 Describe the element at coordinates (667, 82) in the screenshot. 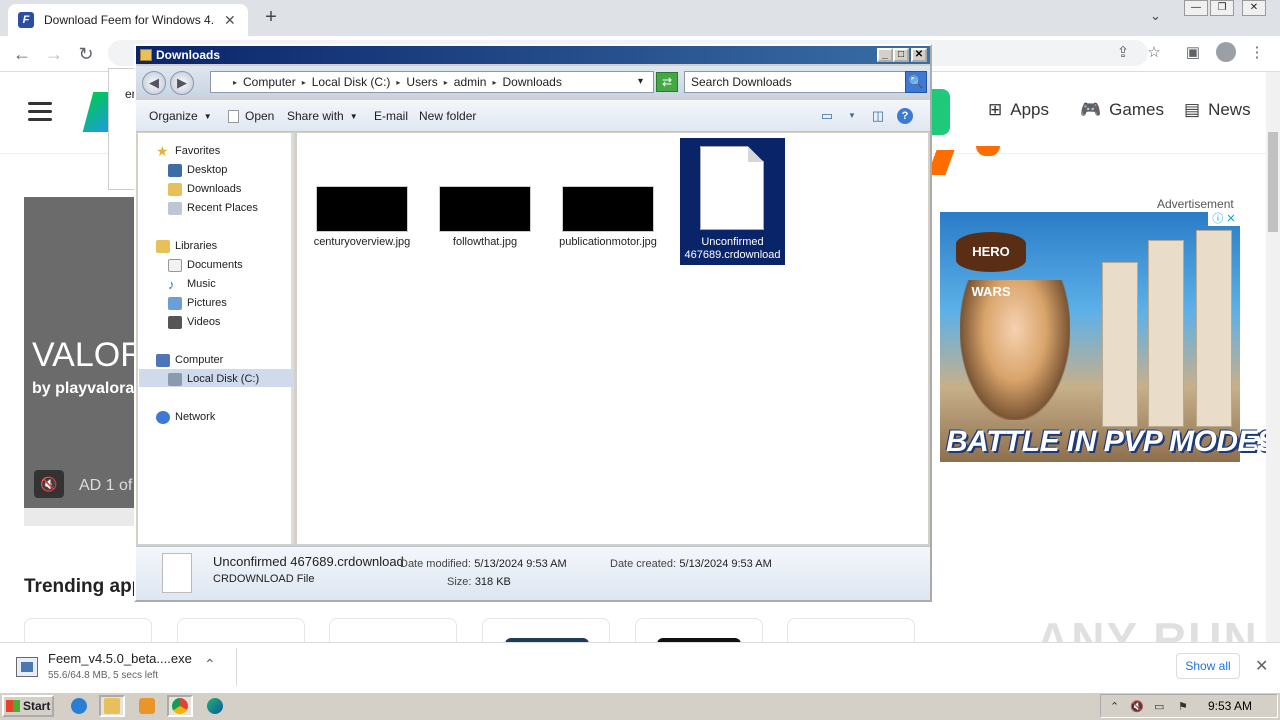

I see `refresh-icon: ⇄` at that location.